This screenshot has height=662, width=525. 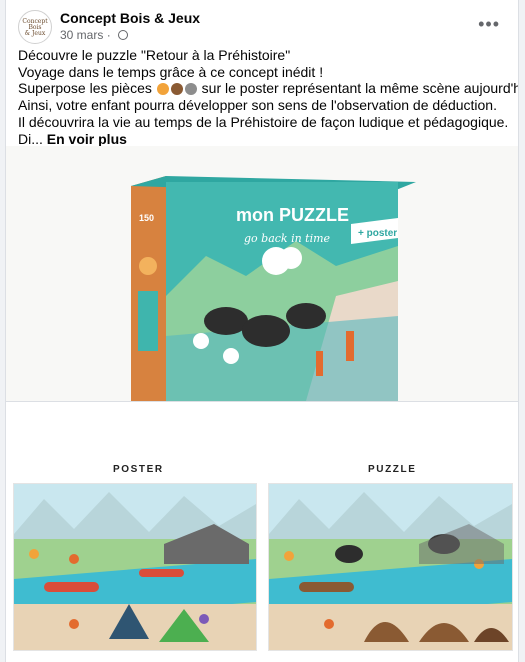 What do you see at coordinates (35, 27) in the screenshot?
I see `avatar: Concept Bois & Jeux` at bounding box center [35, 27].